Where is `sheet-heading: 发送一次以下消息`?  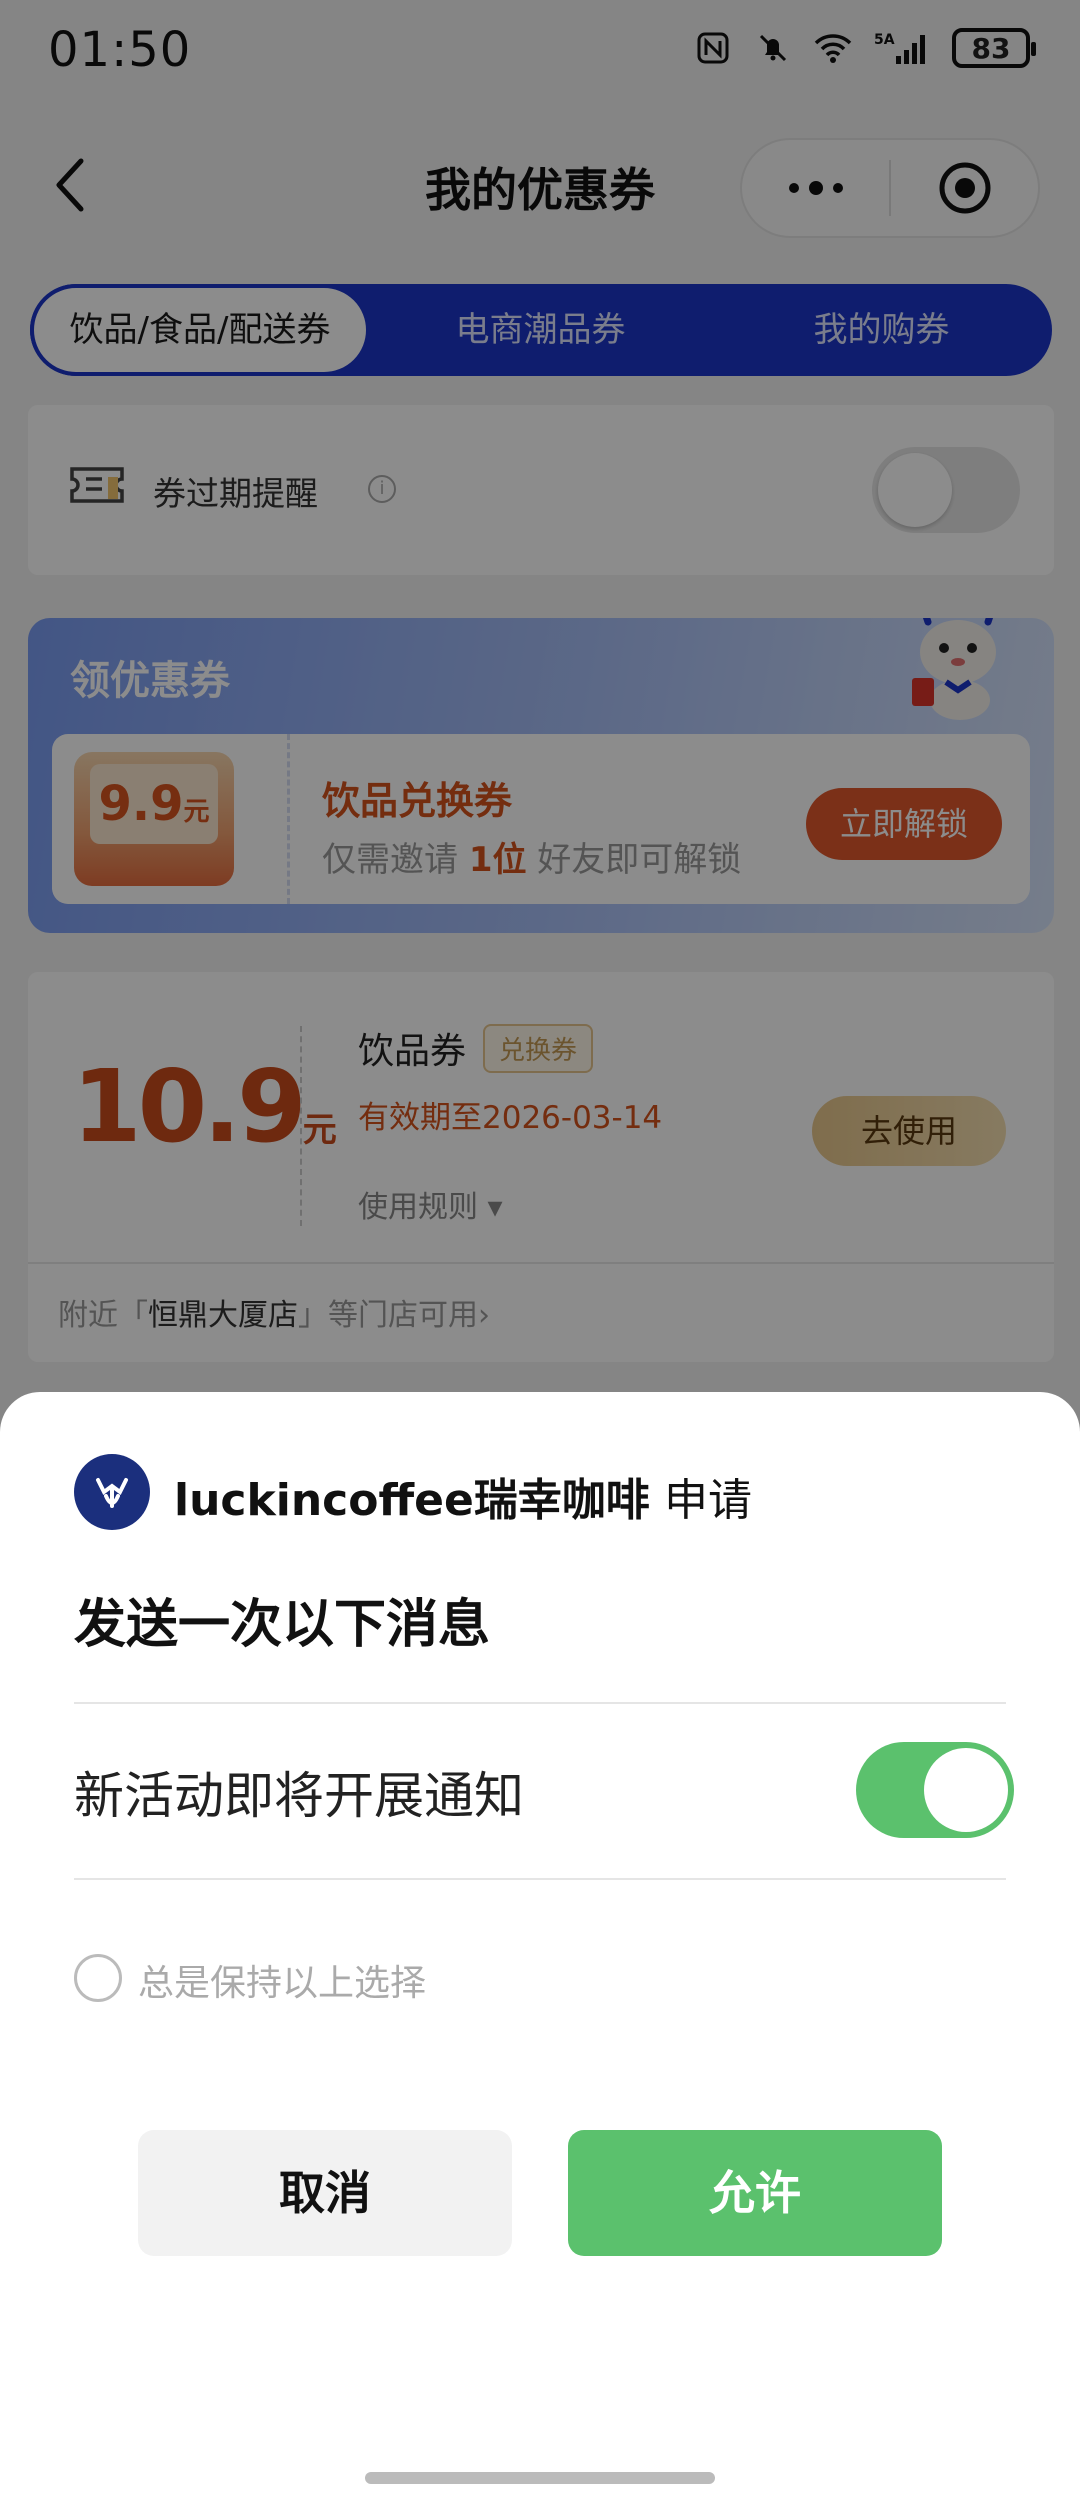
sheet-heading: 发送一次以下消息 is located at coordinates (282, 1625).